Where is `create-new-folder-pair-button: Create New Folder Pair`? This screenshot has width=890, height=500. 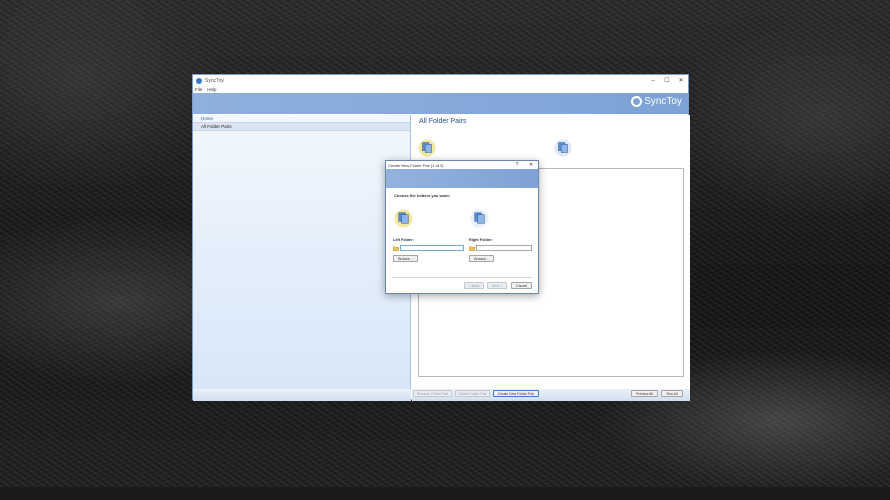 create-new-folder-pair-button: Create New Folder Pair is located at coordinates (516, 393).